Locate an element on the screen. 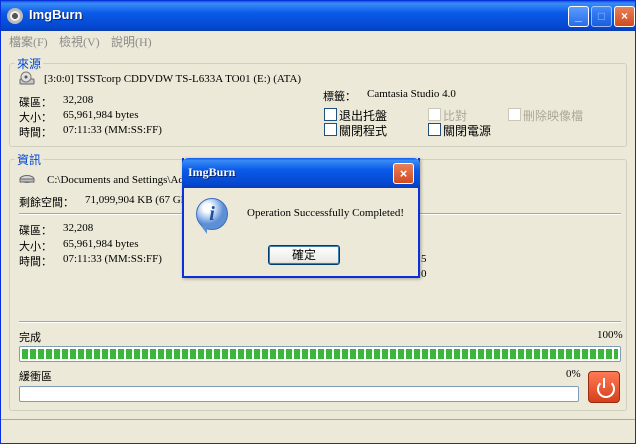 Image resolution: width=636 pixels, height=444 pixels. power-button is located at coordinates (604, 387).